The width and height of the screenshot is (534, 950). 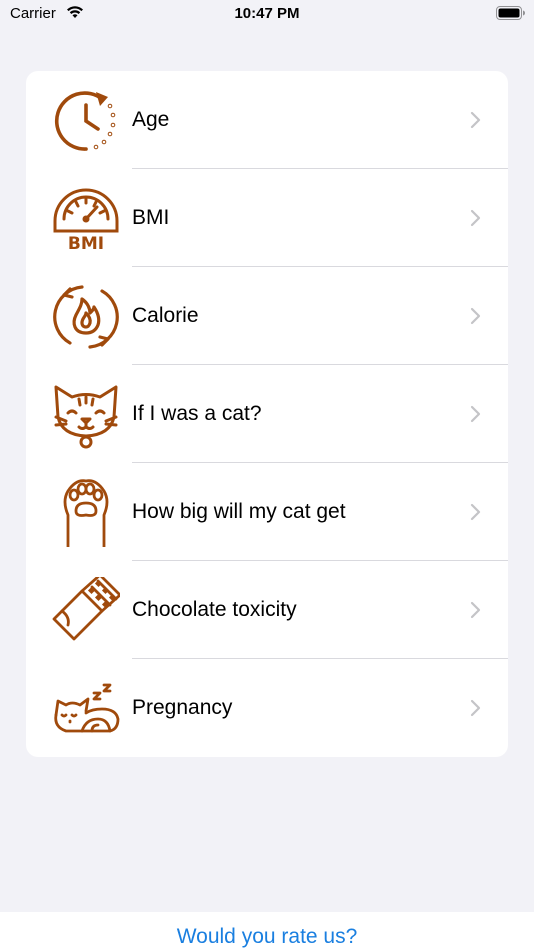 I want to click on cat-paw-icon, so click(x=86, y=513).